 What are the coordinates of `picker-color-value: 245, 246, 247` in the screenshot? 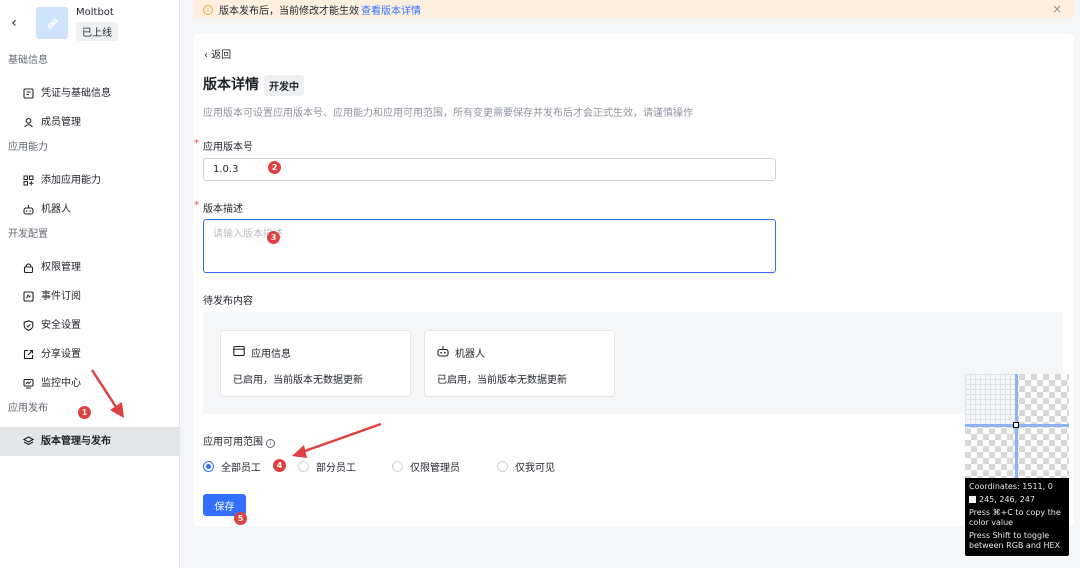 It's located at (1007, 499).